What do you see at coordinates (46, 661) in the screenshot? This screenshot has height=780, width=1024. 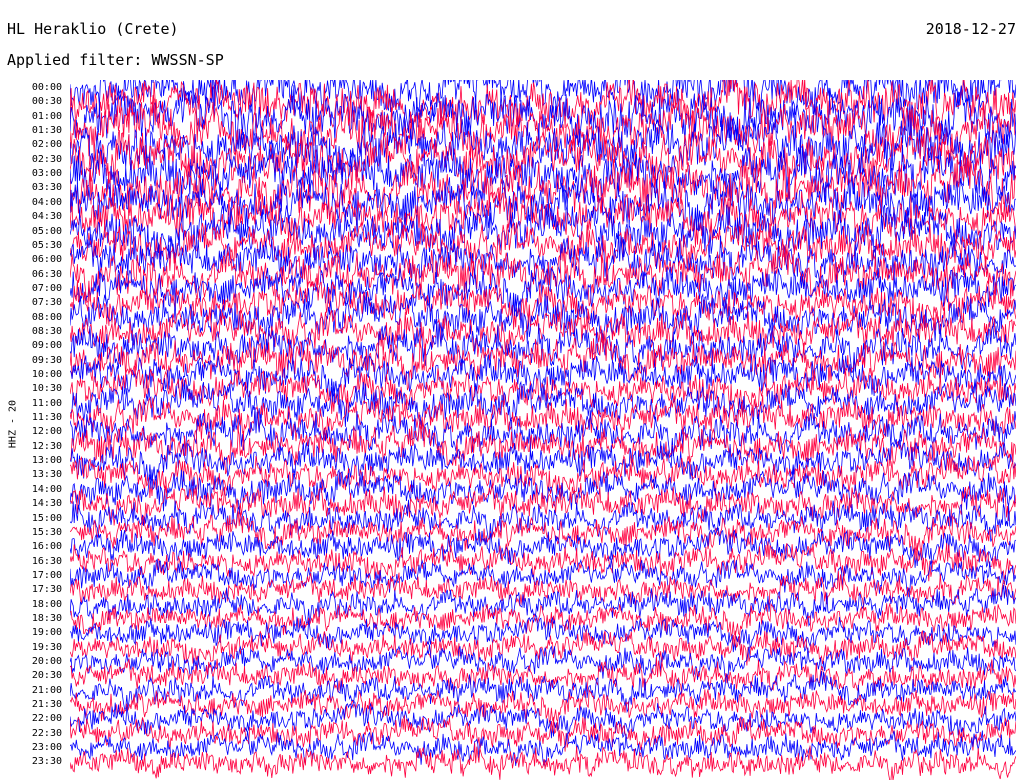 I see `time-tick-label: 20:00` at bounding box center [46, 661].